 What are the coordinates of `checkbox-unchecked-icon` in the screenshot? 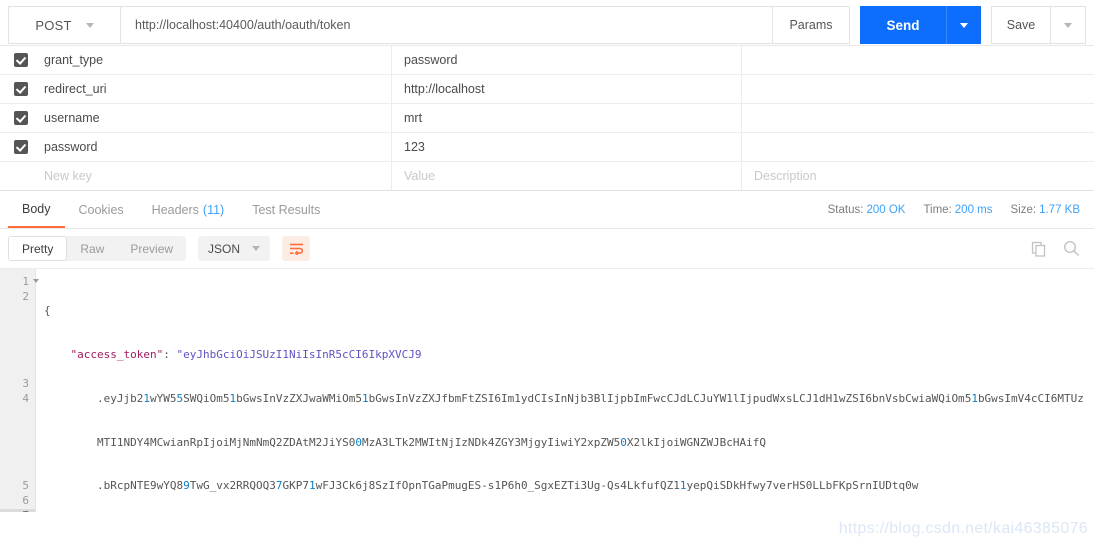 It's located at (21, 176).